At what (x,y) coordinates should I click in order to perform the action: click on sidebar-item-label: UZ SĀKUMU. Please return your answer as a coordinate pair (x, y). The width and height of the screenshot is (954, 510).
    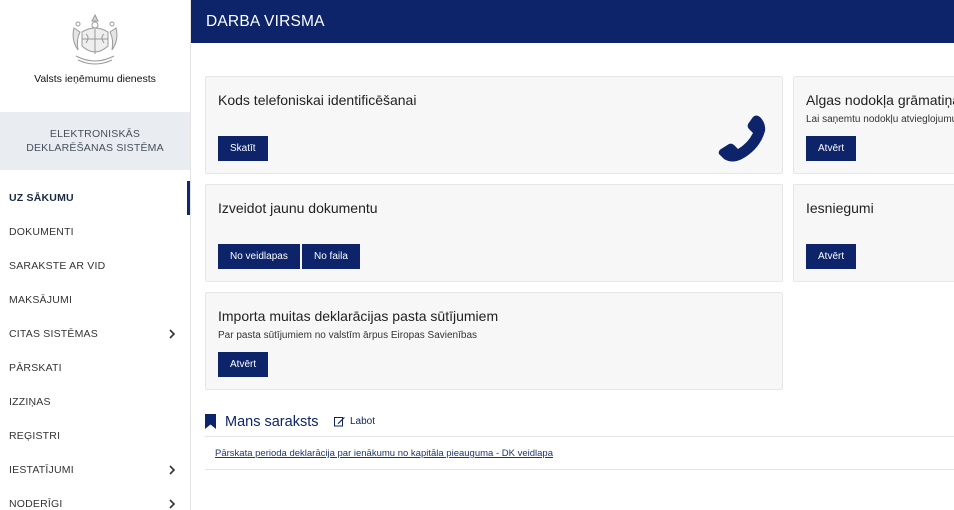
    Looking at the image, I should click on (41, 198).